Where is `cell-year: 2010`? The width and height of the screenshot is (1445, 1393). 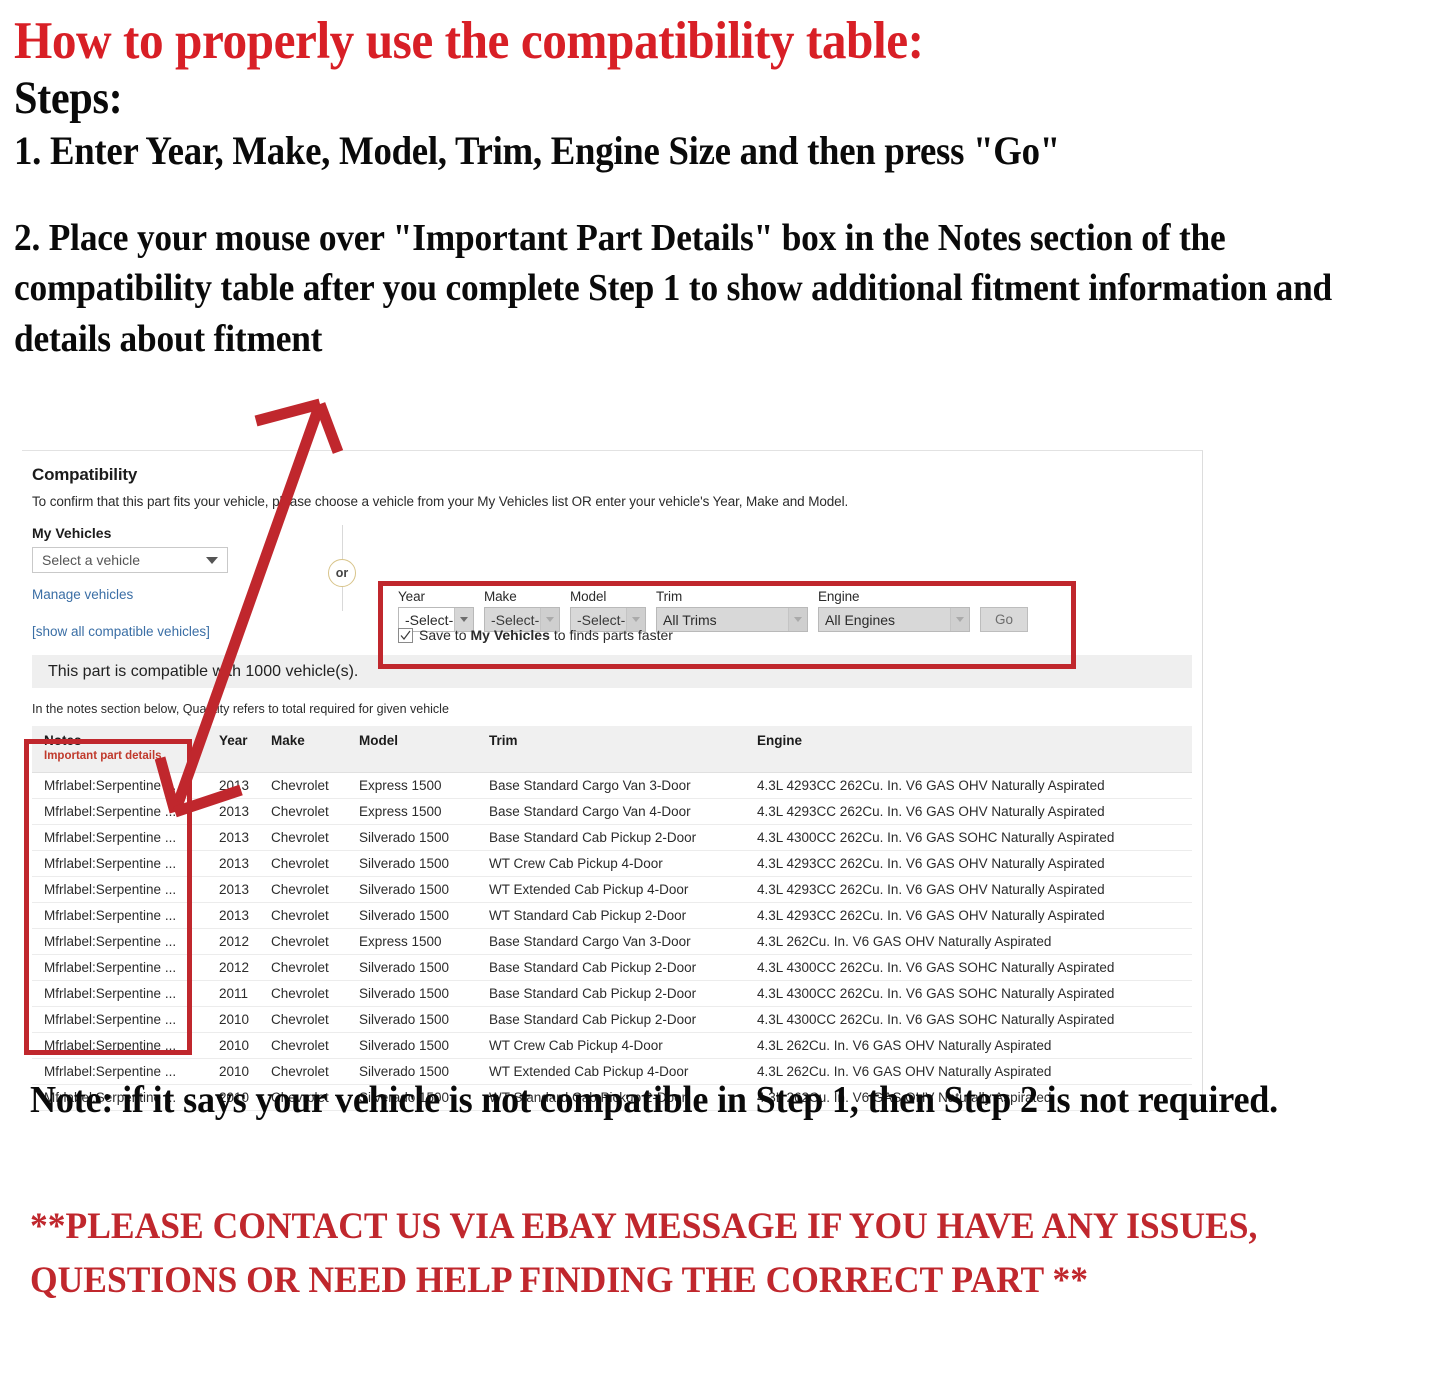 cell-year: 2010 is located at coordinates (233, 1019).